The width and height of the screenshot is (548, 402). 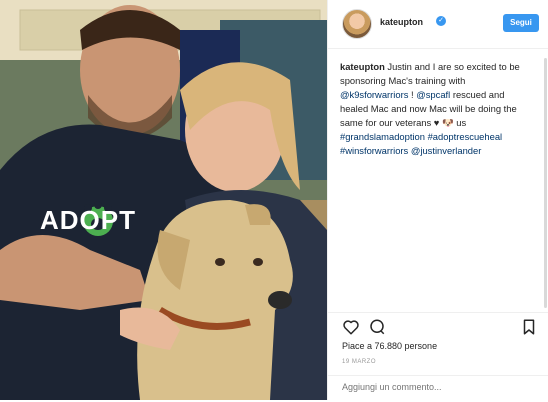 I want to click on post-date: 19 MARZO, so click(x=359, y=362).